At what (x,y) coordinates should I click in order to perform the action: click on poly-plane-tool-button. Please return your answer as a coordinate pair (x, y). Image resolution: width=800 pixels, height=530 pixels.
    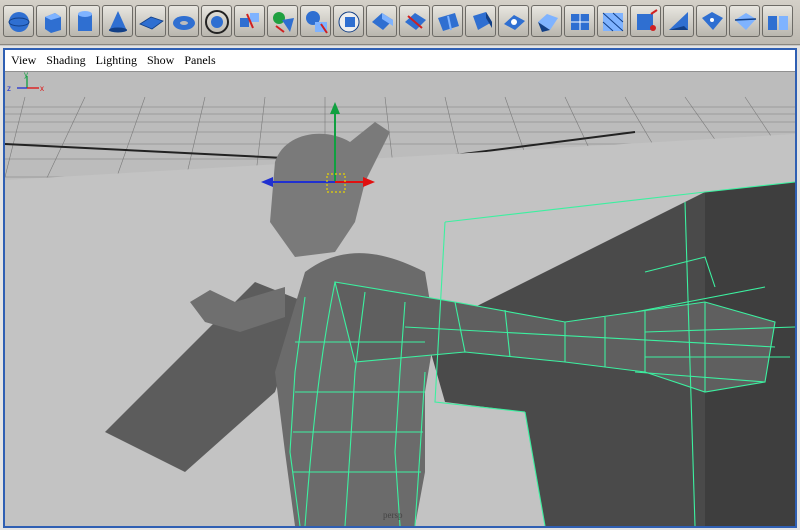
    Looking at the image, I should click on (150, 21).